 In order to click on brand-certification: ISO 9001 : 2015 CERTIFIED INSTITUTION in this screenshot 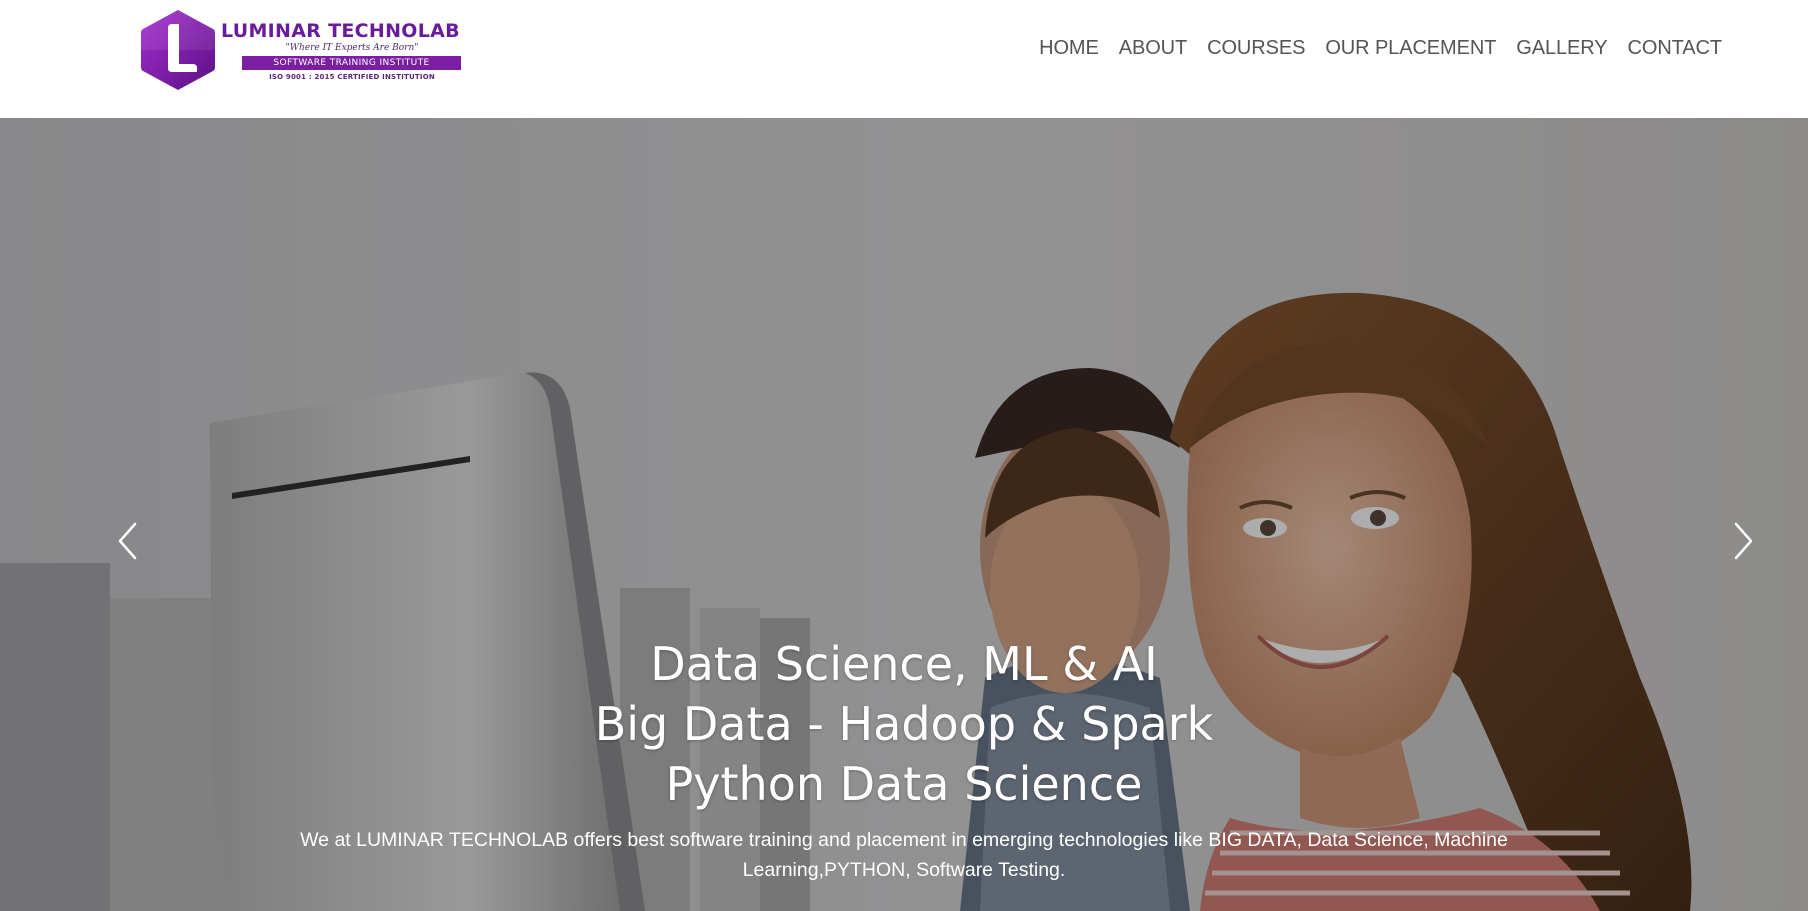, I will do `click(352, 77)`.